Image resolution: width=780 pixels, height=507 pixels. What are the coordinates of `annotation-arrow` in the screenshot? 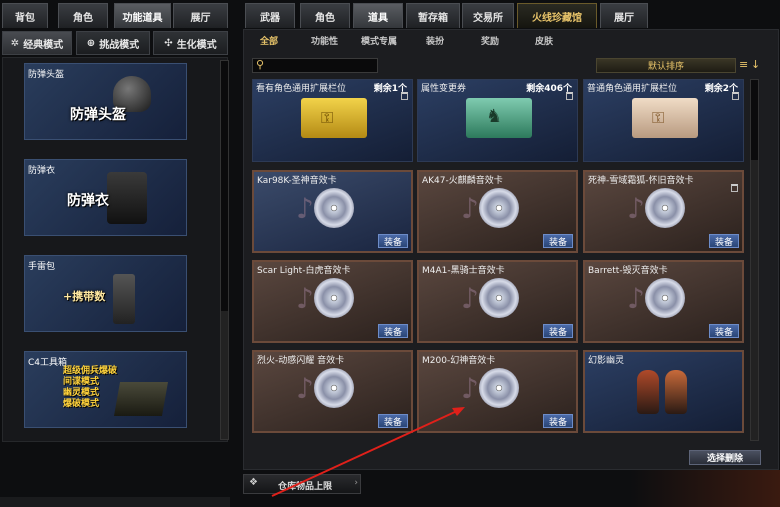 It's located at (368, 452).